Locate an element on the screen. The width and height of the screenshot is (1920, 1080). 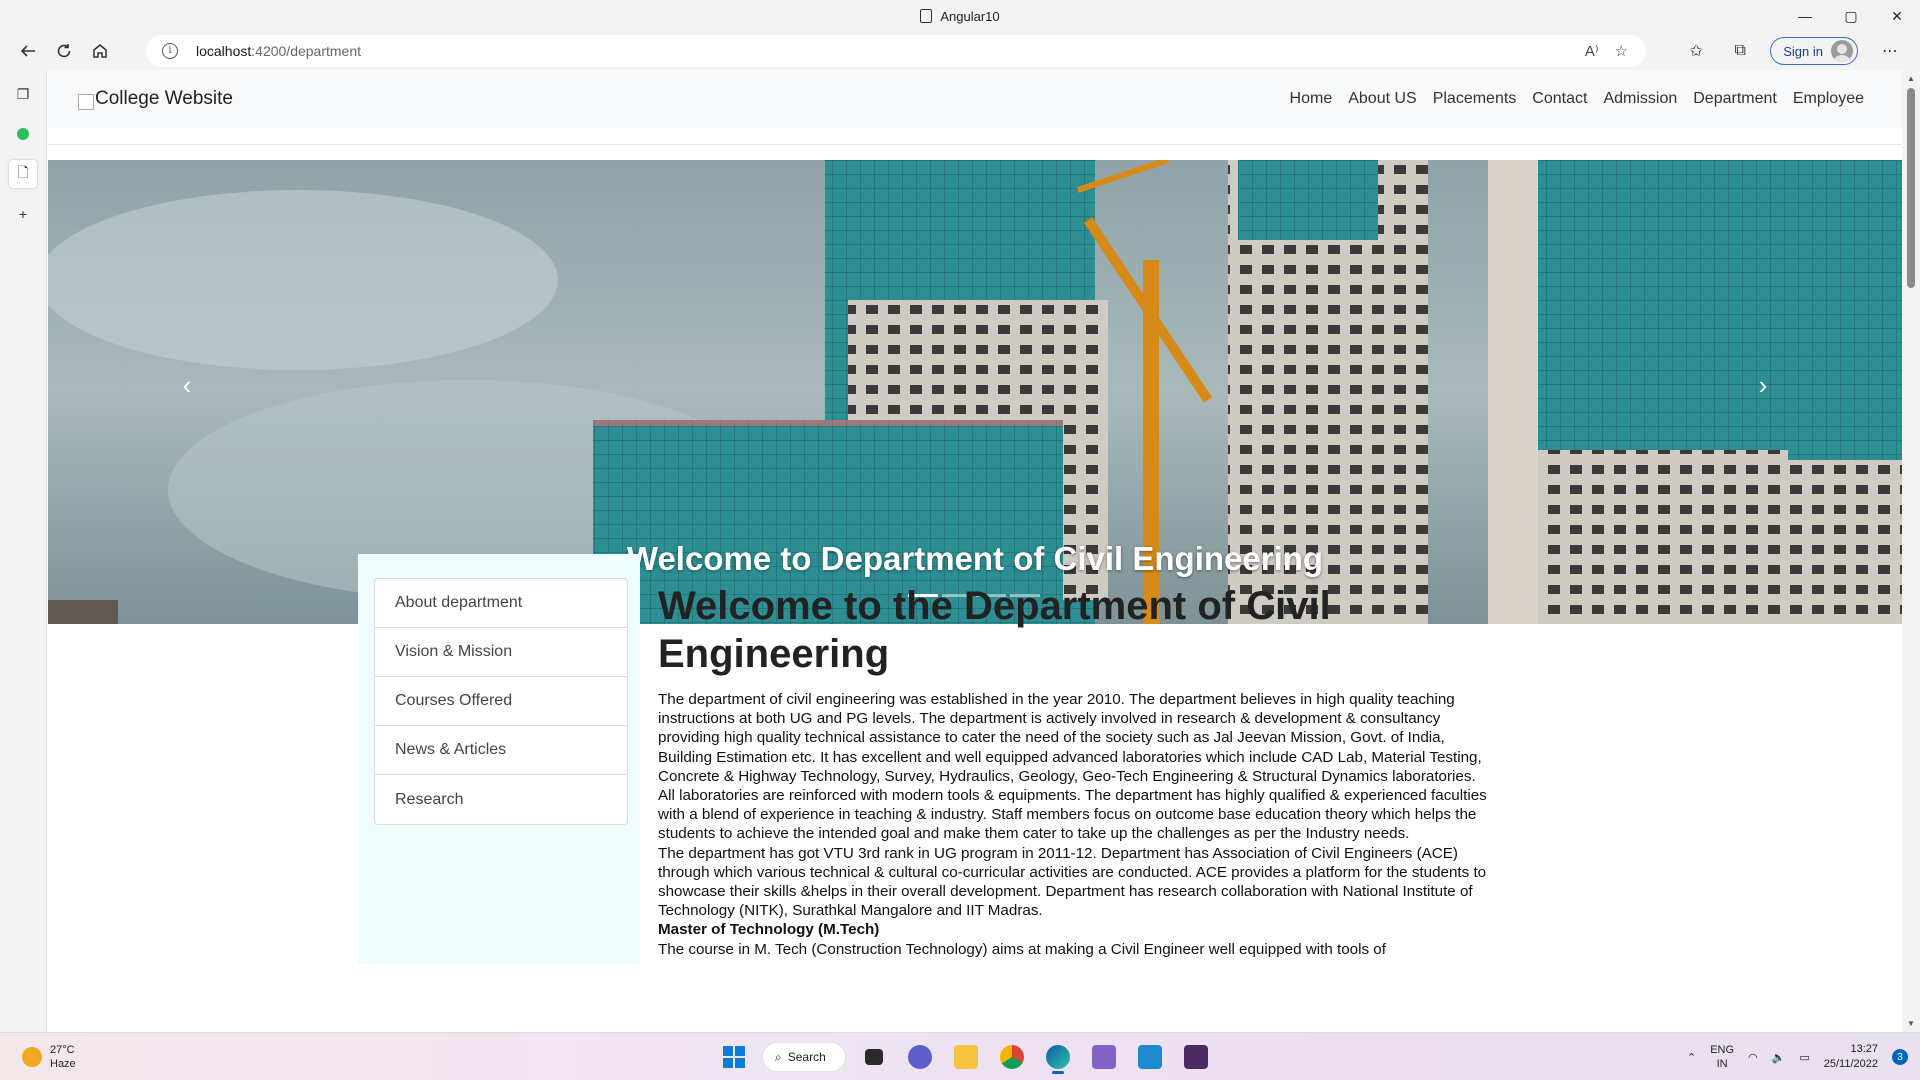
battery-icon: ▭ is located at coordinates (1804, 1057).